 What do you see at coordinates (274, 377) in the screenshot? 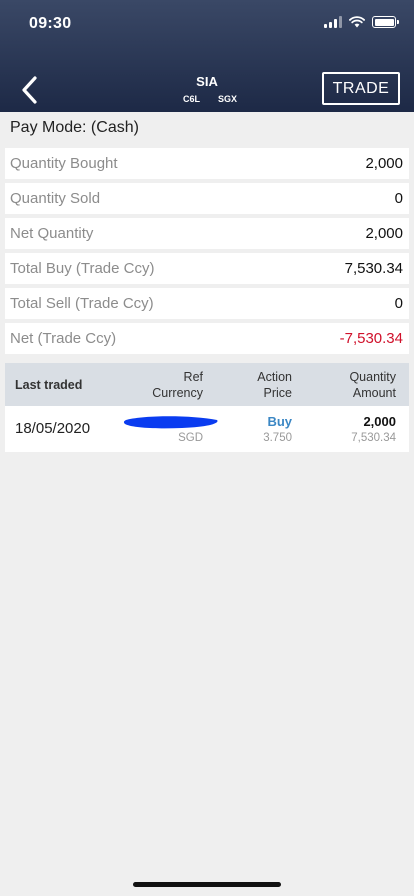
I see `col-action: Action` at bounding box center [274, 377].